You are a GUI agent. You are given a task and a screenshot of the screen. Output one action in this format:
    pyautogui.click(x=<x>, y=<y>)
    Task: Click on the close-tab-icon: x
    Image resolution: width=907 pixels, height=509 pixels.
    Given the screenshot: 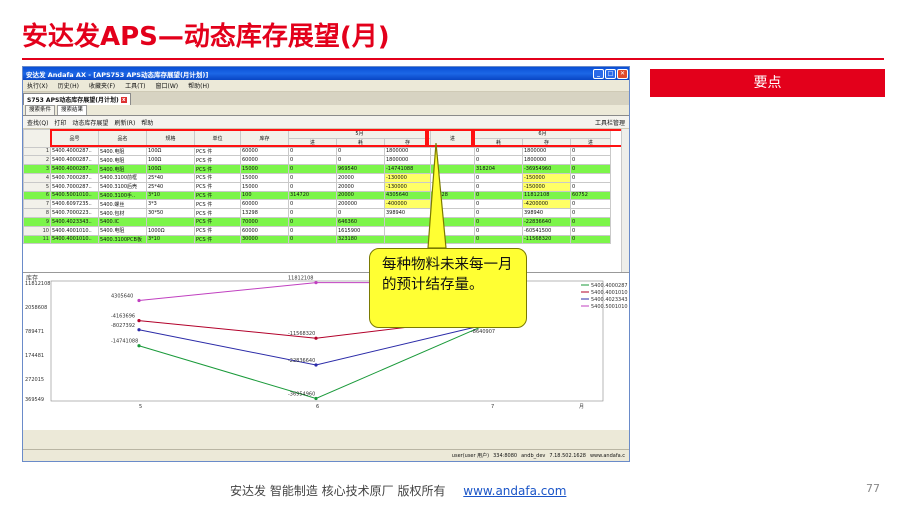 What is the action you would take?
    pyautogui.click(x=123, y=99)
    